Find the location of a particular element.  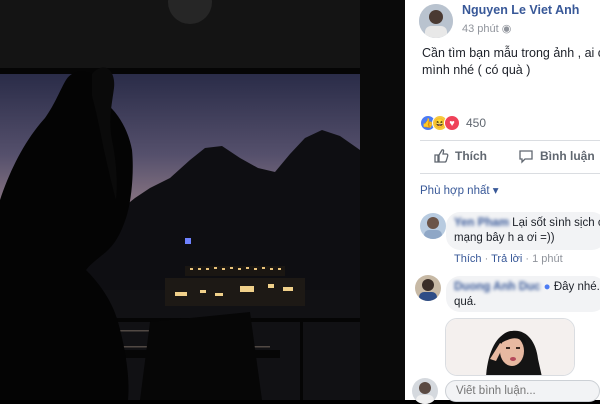

comment-attachment-image is located at coordinates (510, 347).